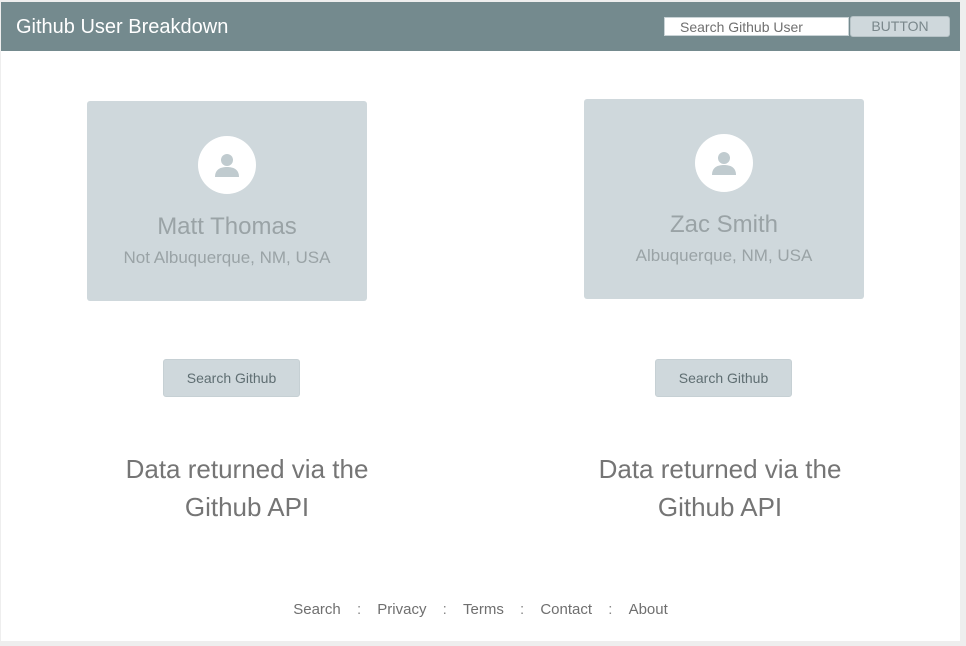  Describe the element at coordinates (231, 378) in the screenshot. I see `search-github-button-left: Search Github` at that location.